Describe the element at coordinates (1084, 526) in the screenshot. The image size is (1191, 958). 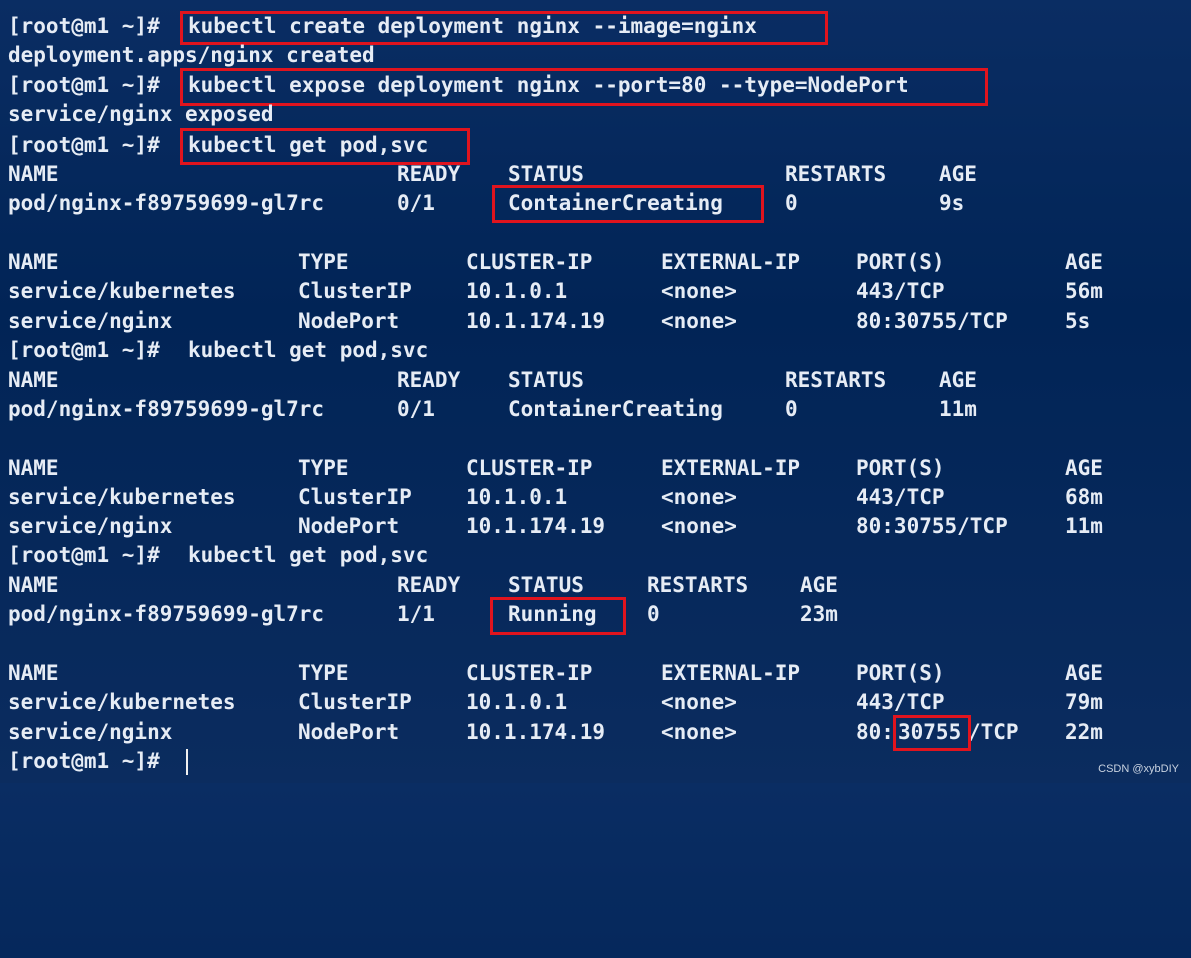
I see `svc-age: 11m` at that location.